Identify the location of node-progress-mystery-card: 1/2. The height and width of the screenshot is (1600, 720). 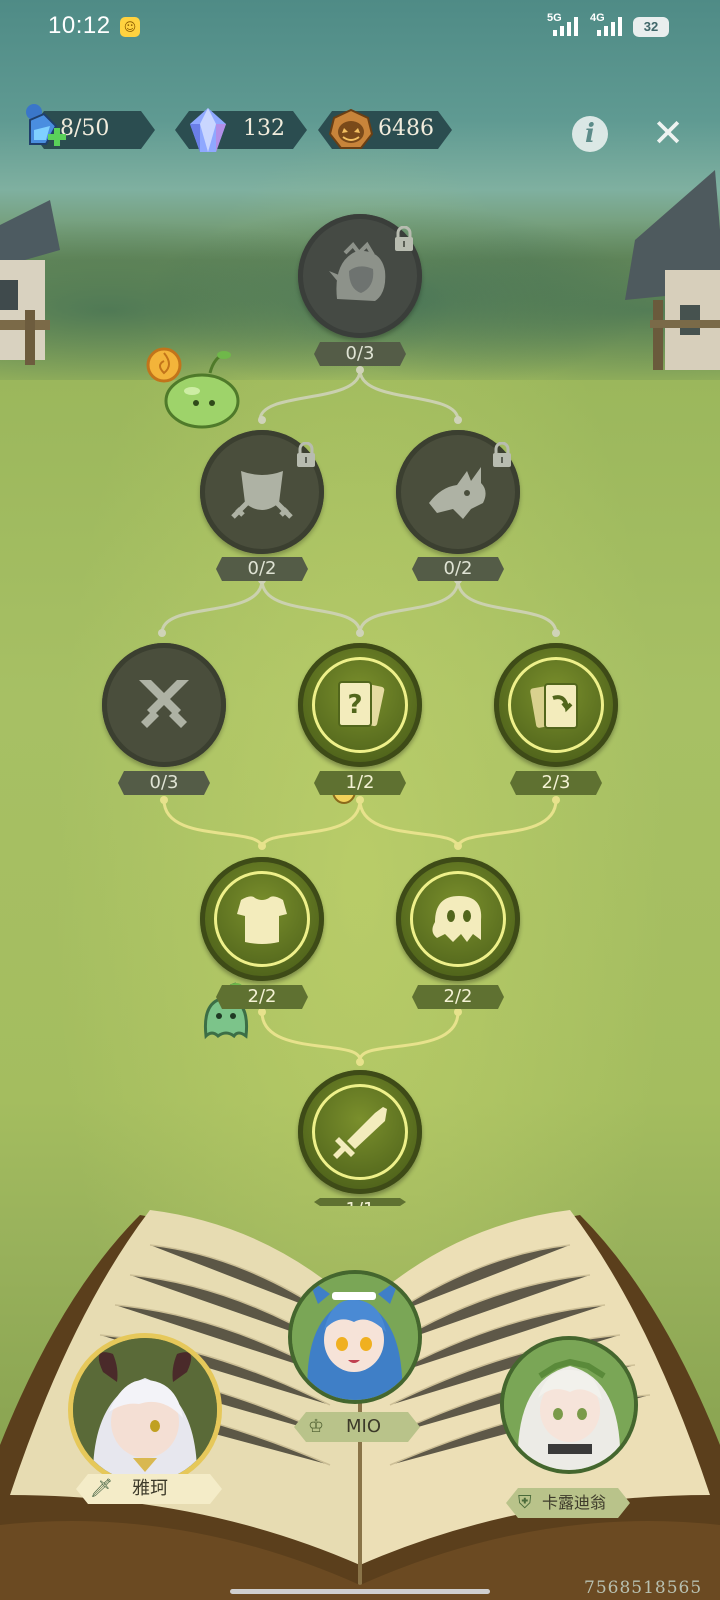
(360, 783).